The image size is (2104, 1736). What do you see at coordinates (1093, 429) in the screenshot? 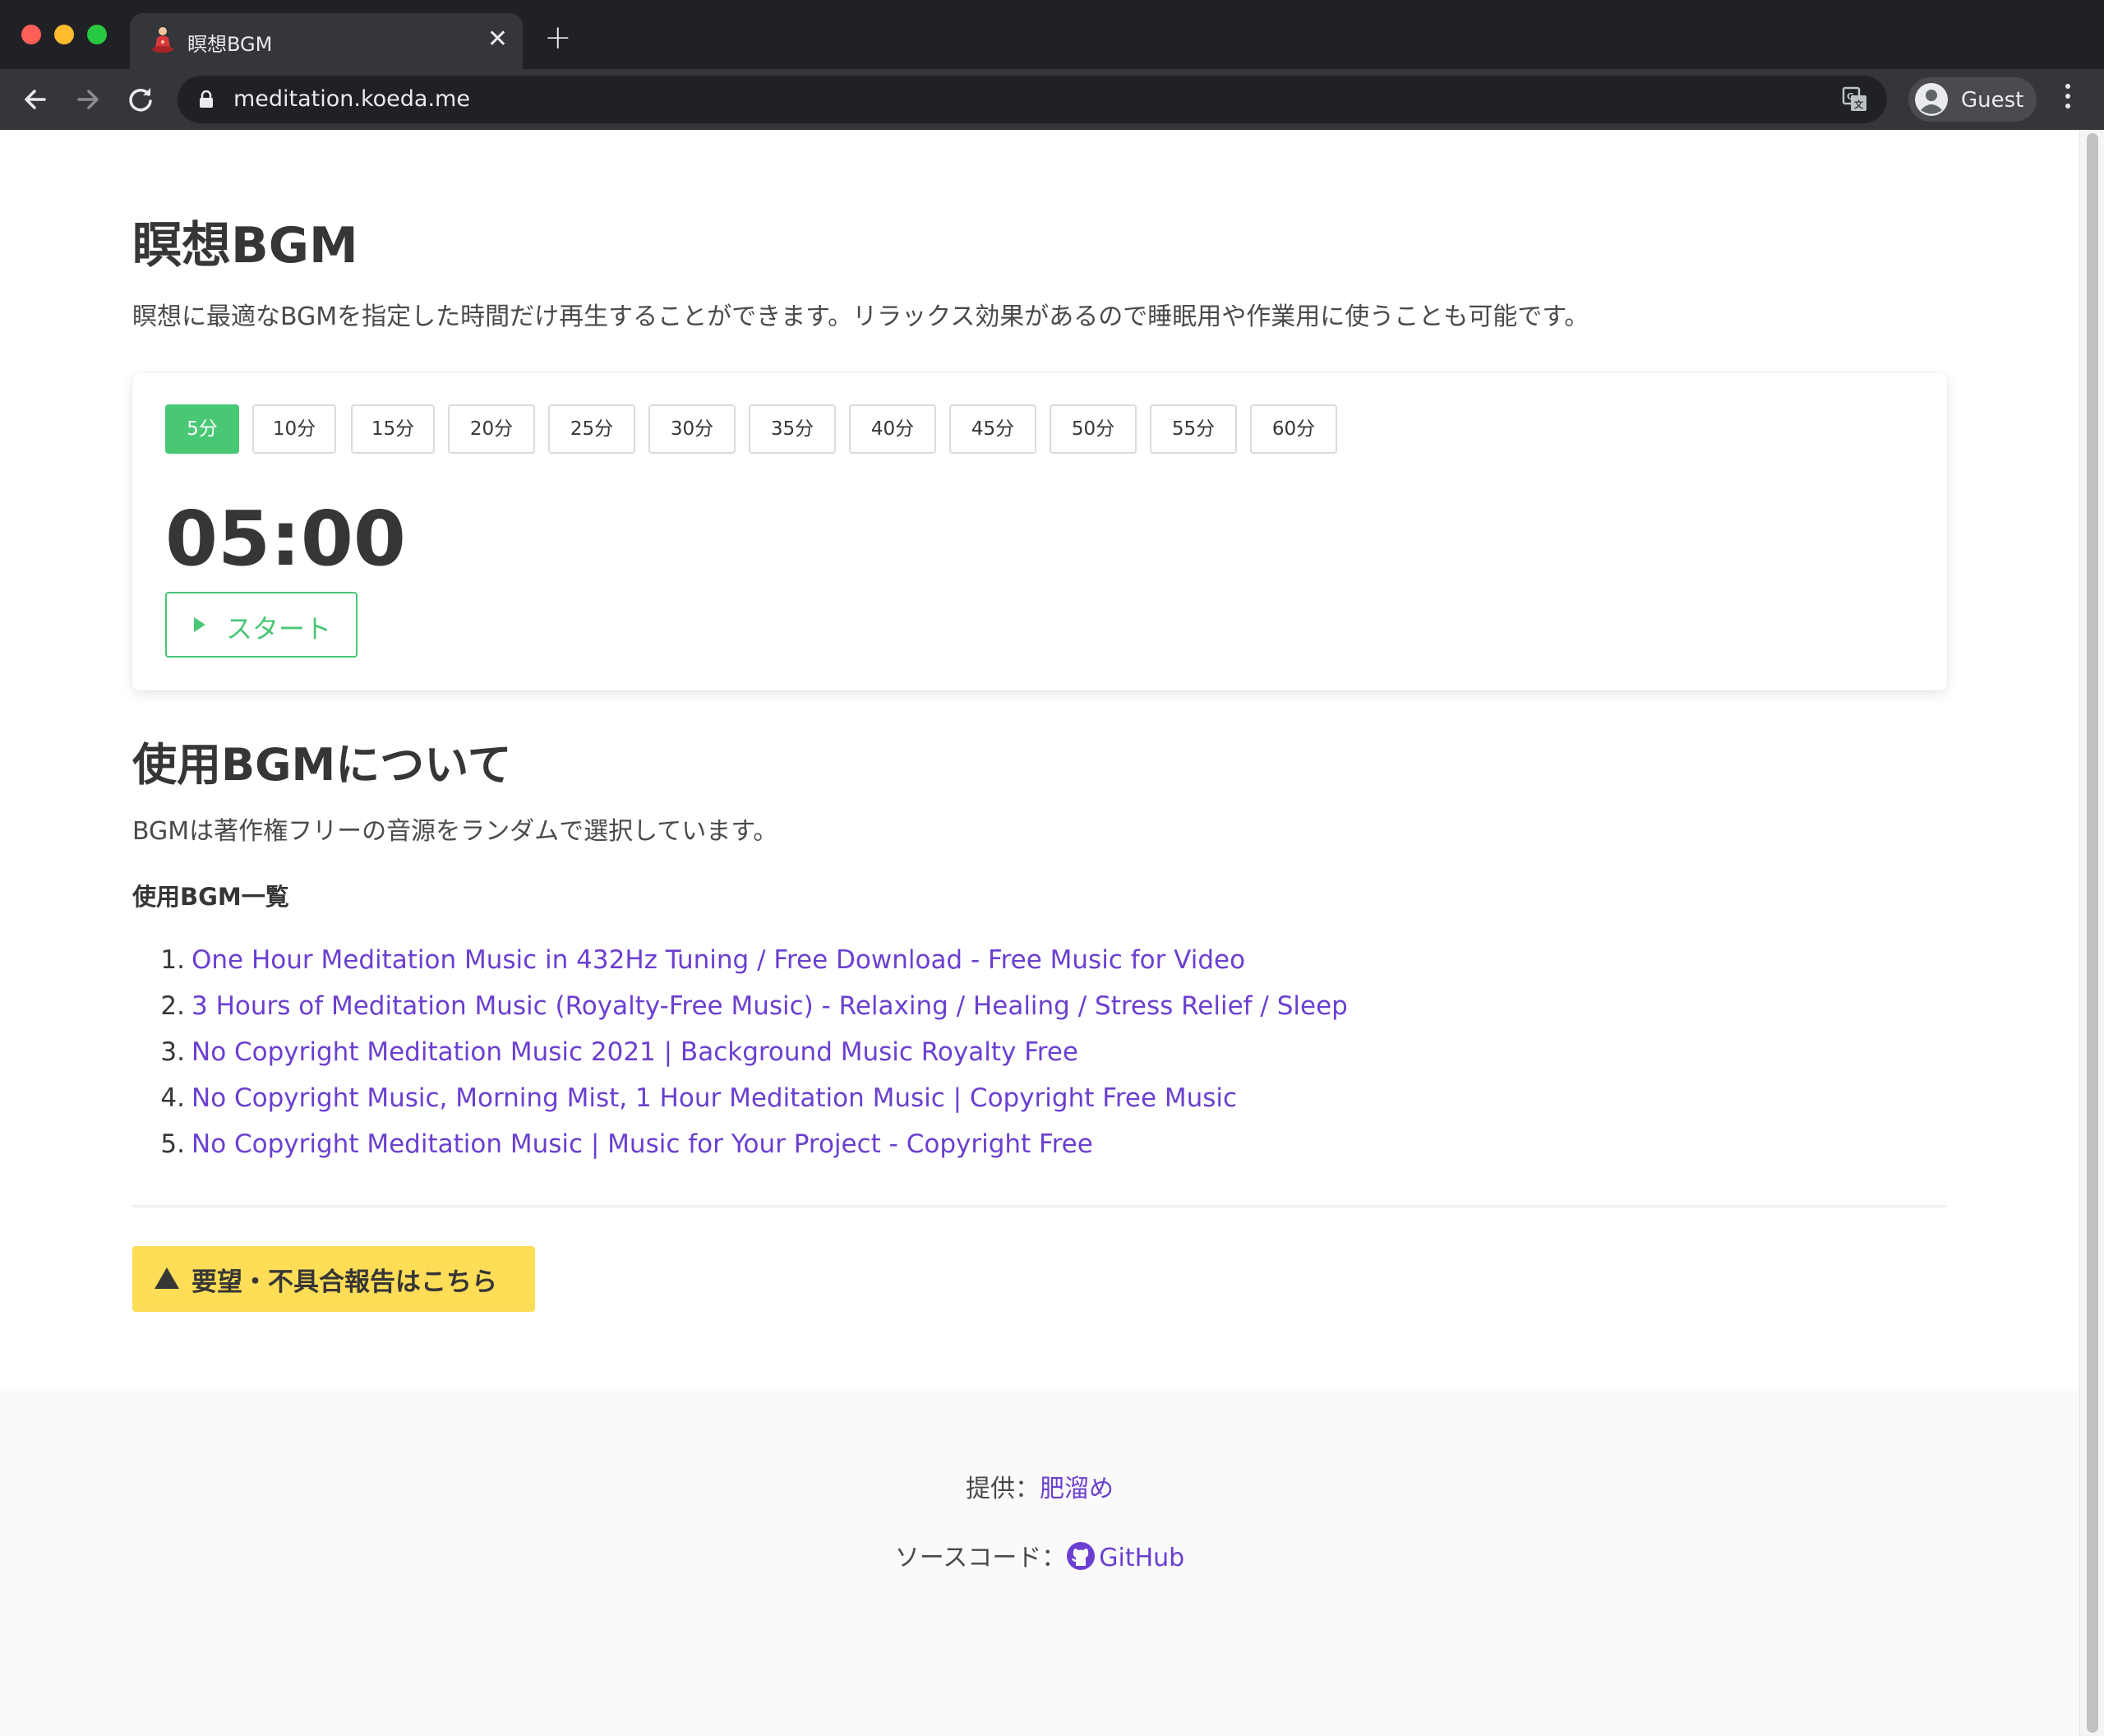
I see `duration-button-50: 50分` at bounding box center [1093, 429].